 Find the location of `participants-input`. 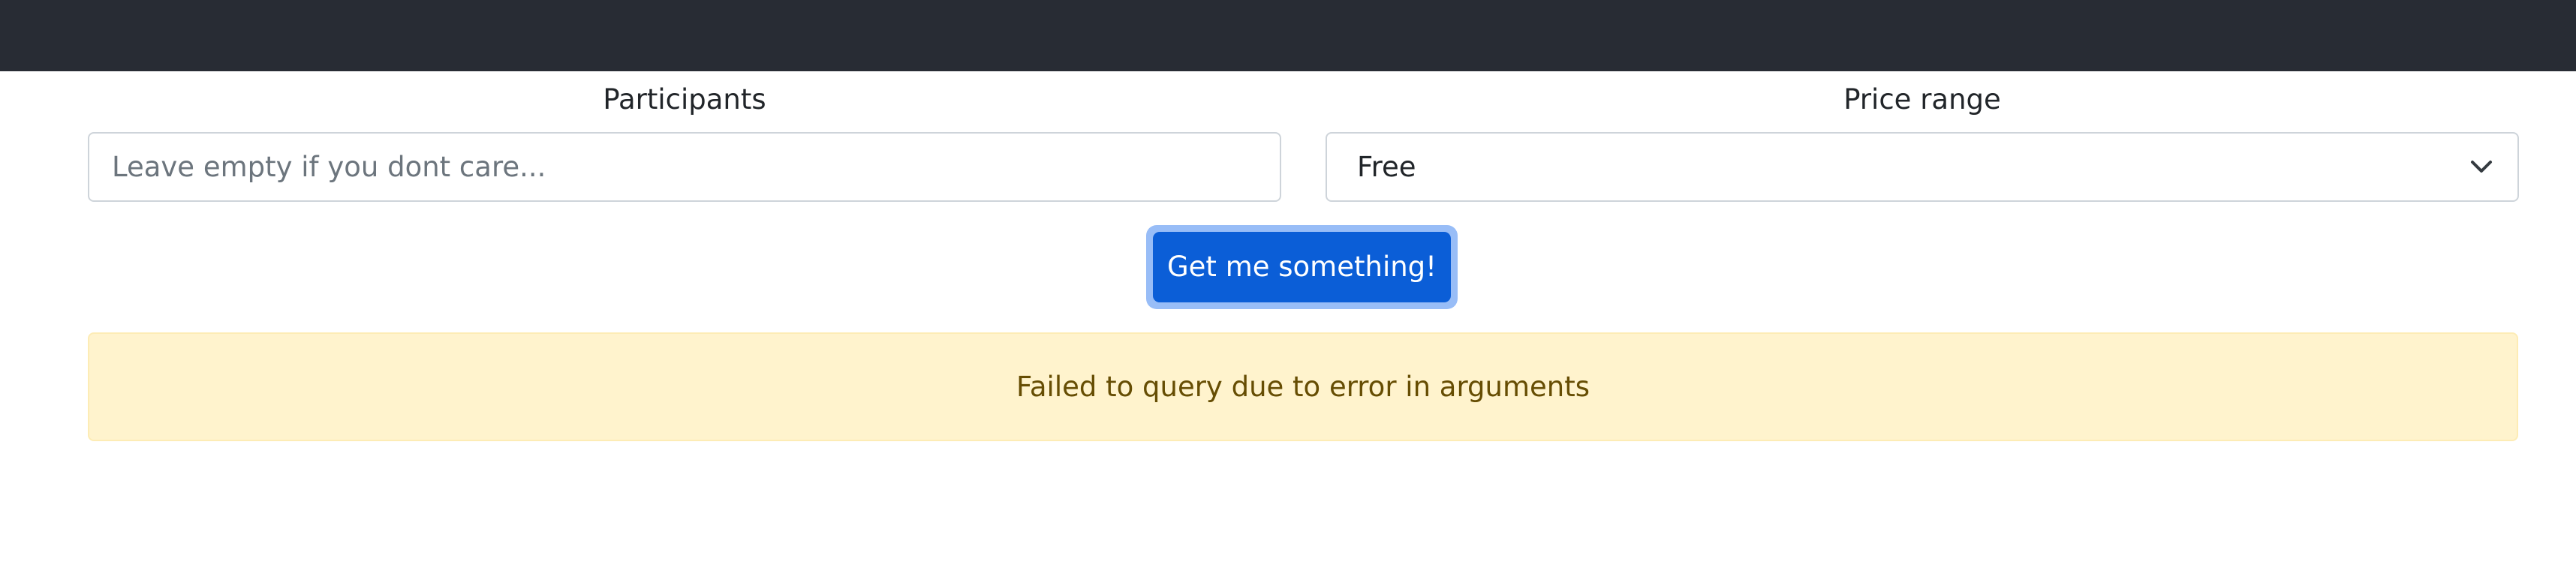

participants-input is located at coordinates (684, 167).